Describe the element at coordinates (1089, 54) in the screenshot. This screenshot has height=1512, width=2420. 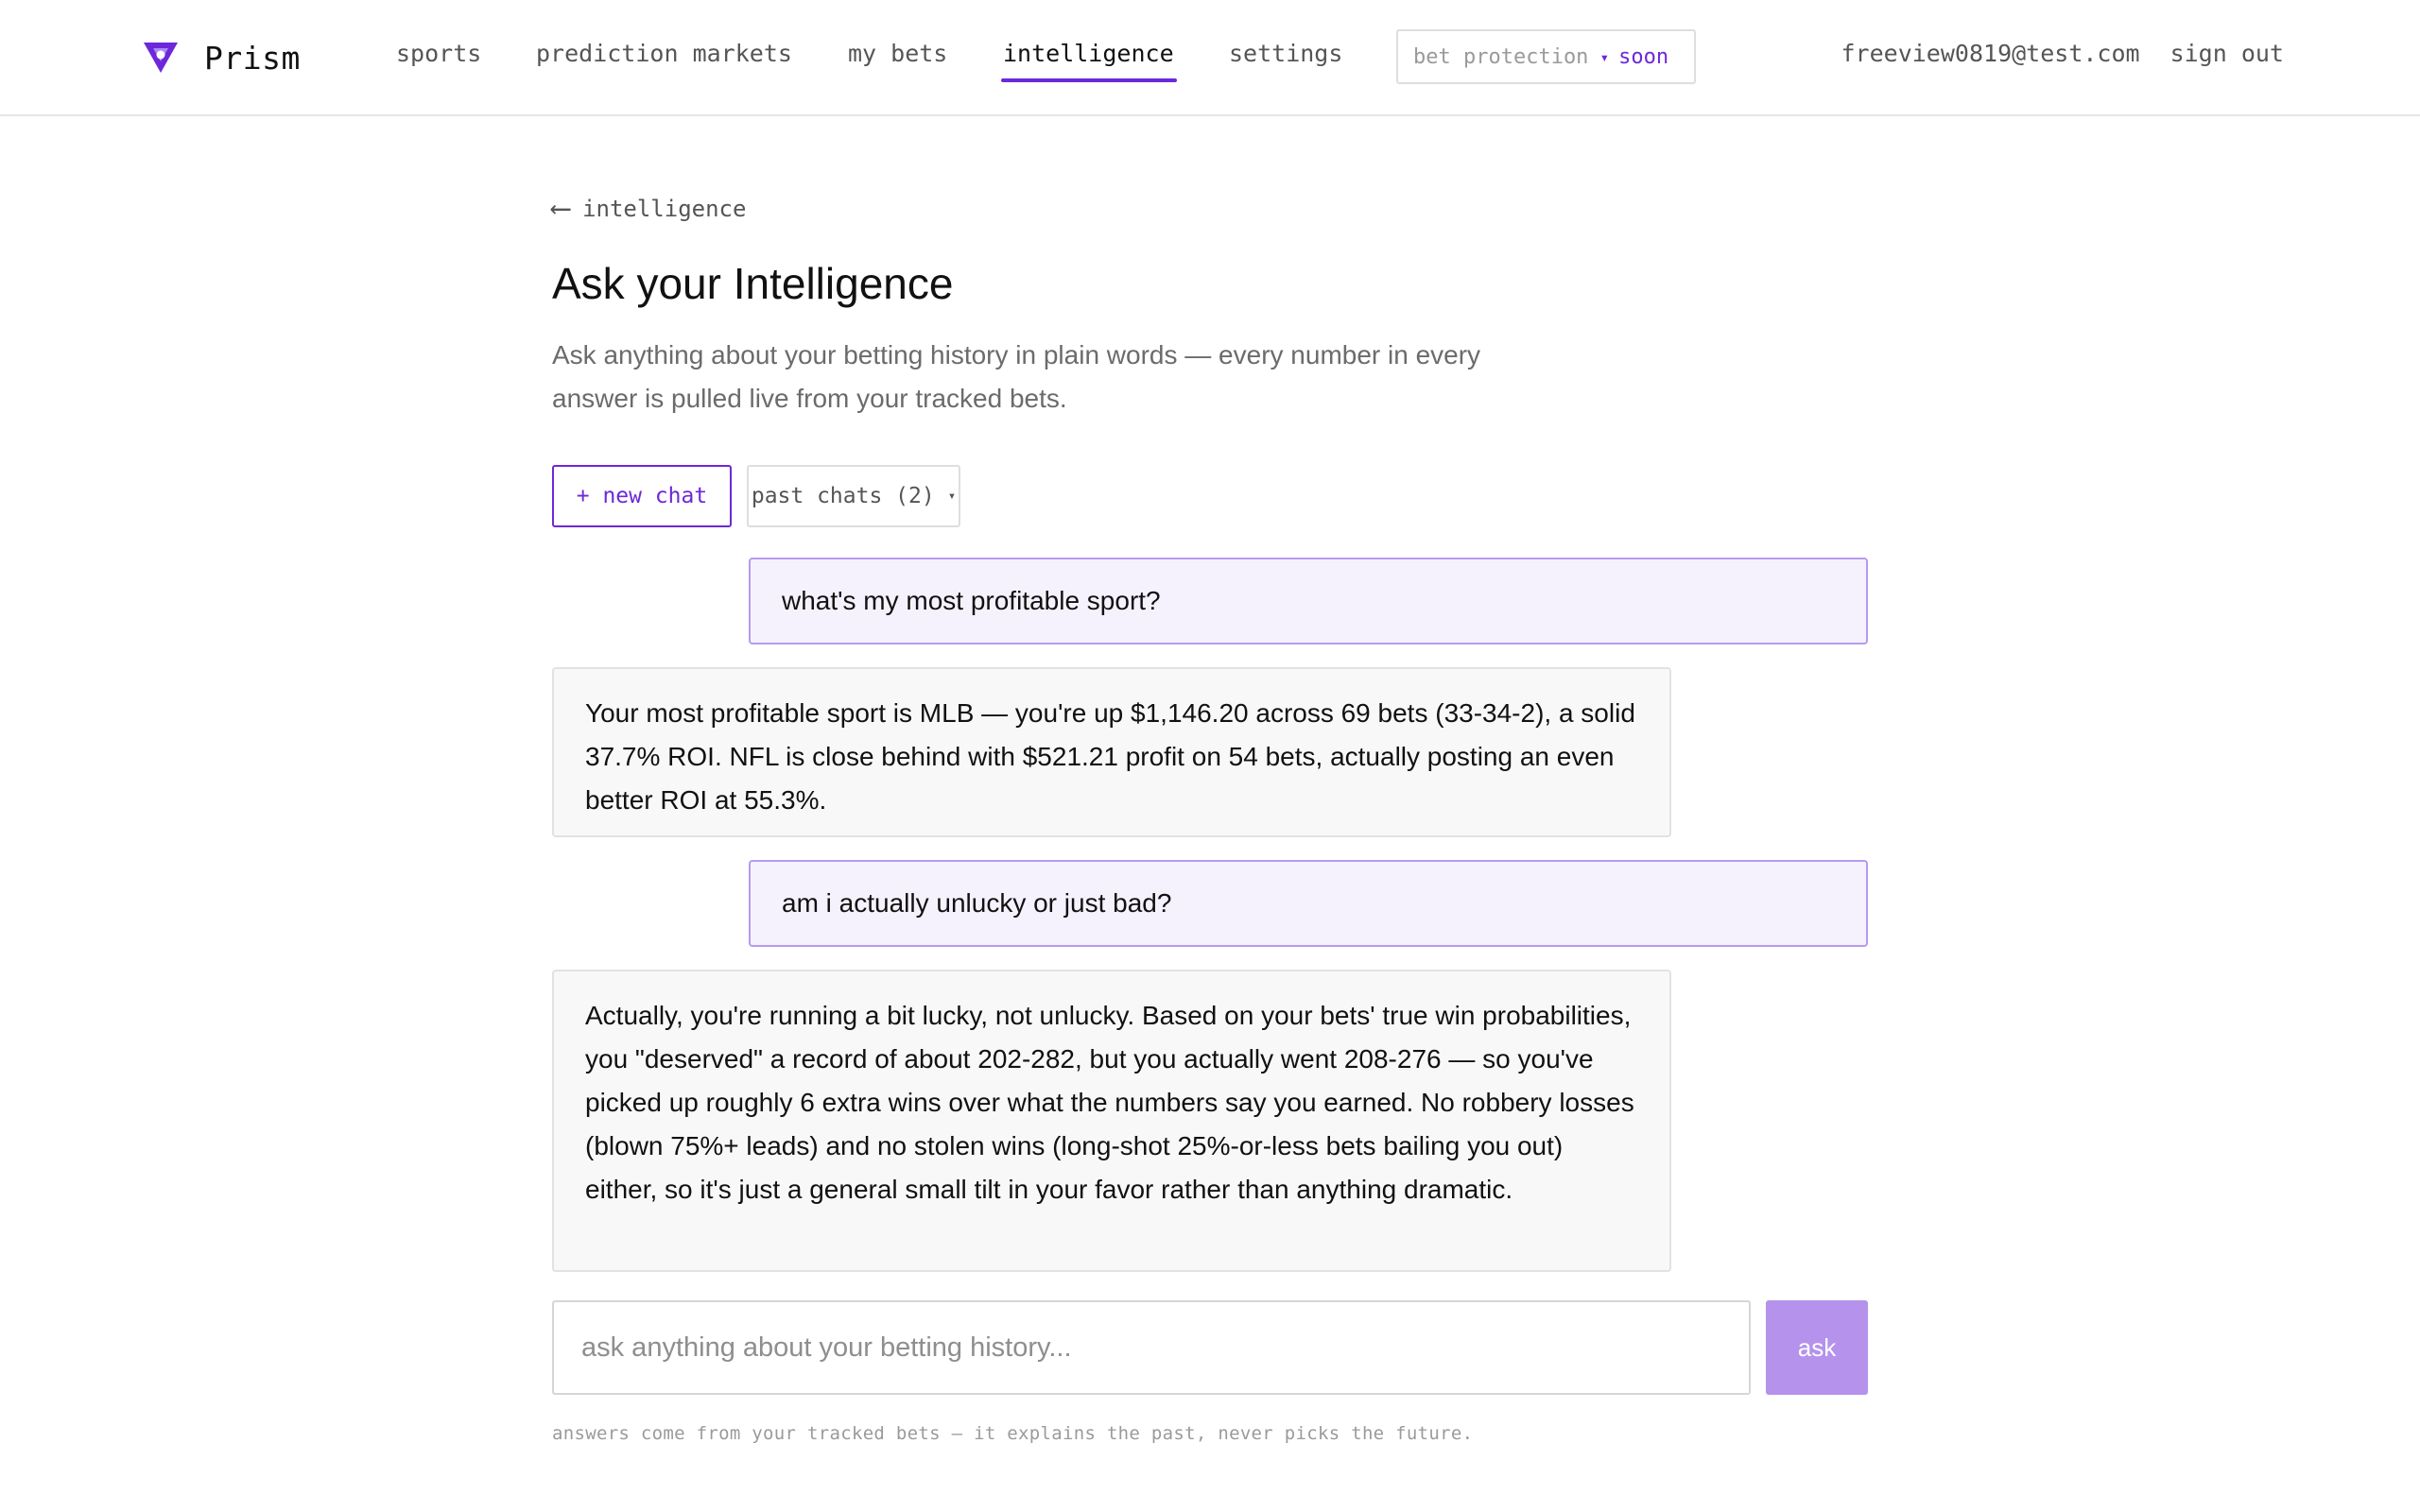
I see `nav-intelligence: intelligence` at that location.